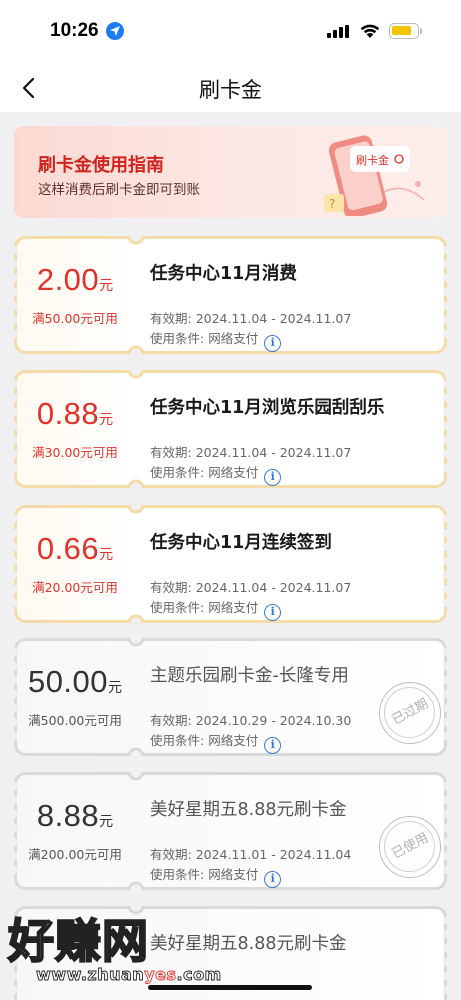  Describe the element at coordinates (248, 810) in the screenshot. I see `coupon-title: 美好星期五8.88元刷卡金` at that location.